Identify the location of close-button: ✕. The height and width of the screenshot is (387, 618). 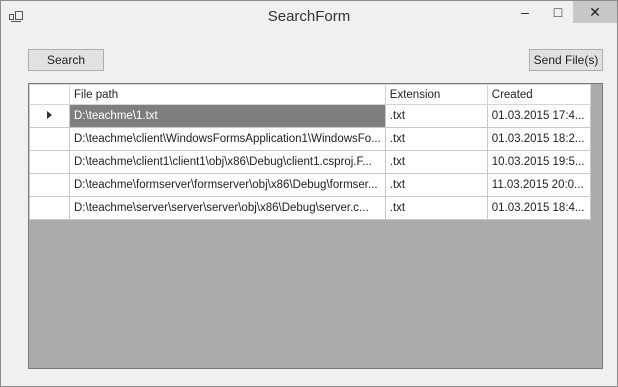
(595, 12).